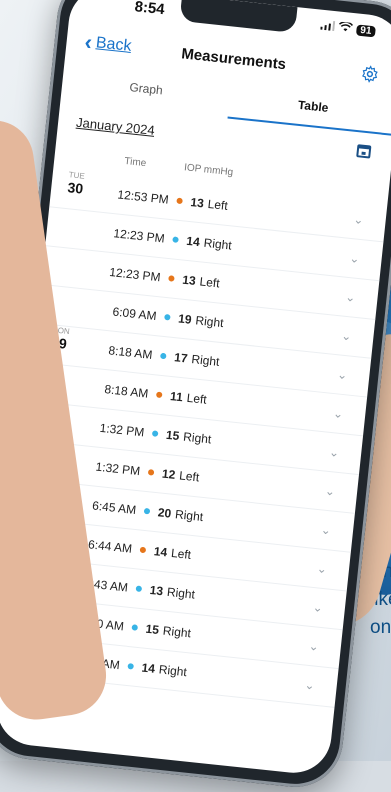  I want to click on iop-value: 14 Left, so click(172, 553).